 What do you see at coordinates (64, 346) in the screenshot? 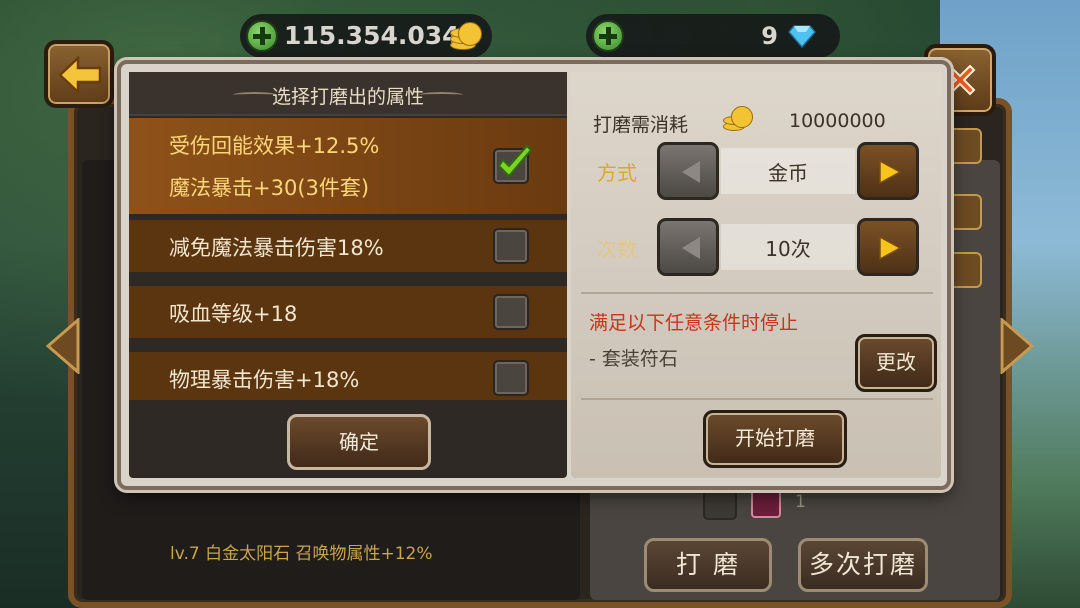
I see `left-page-arrow-icon` at bounding box center [64, 346].